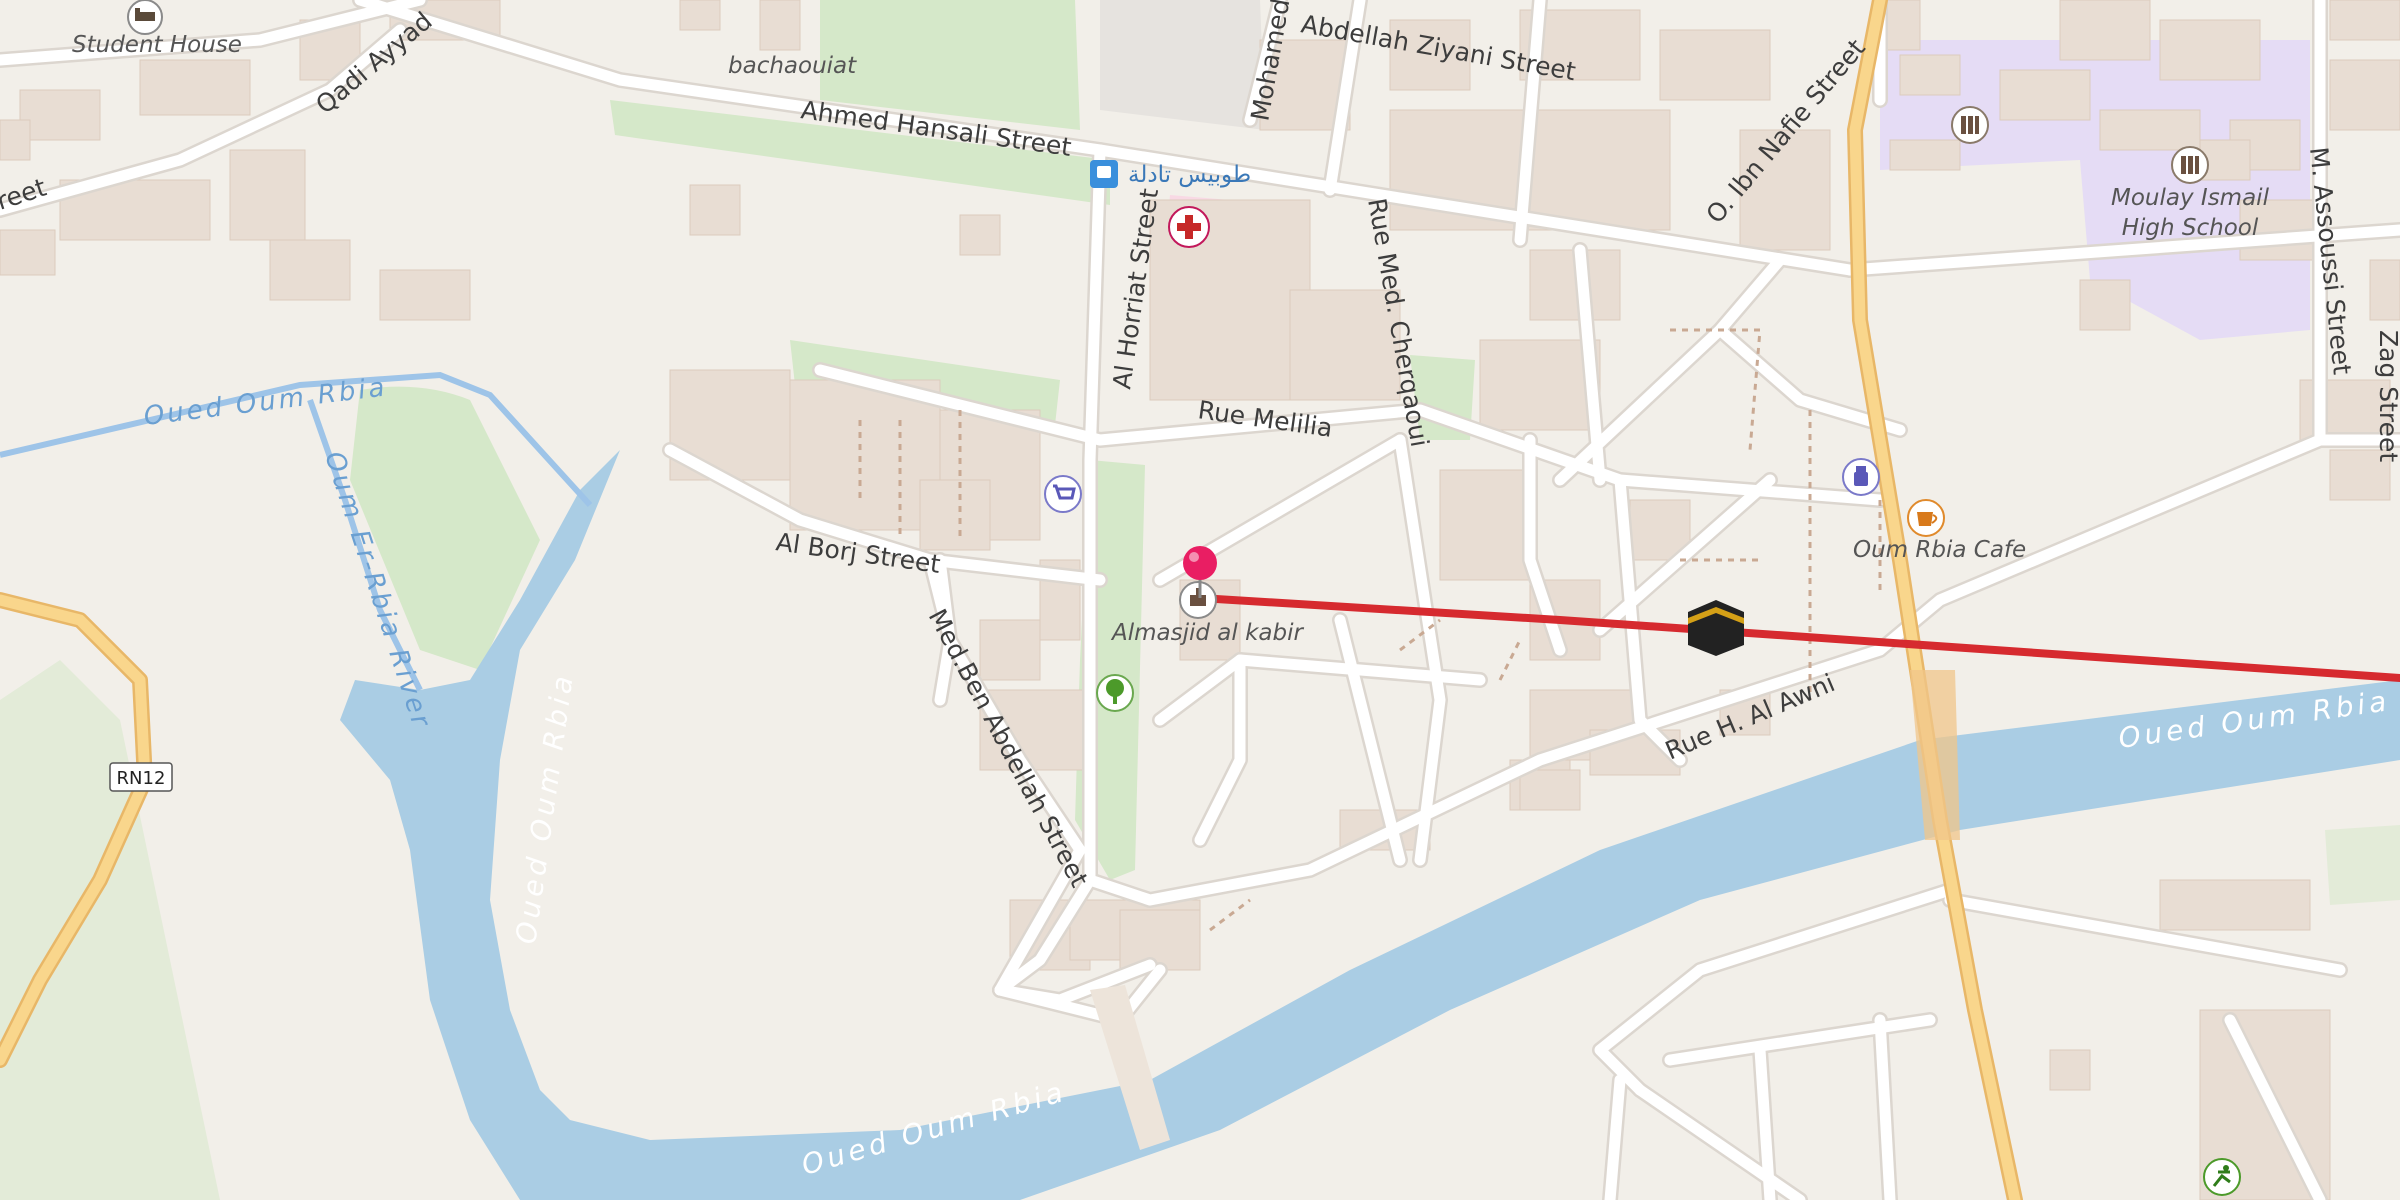 This screenshot has width=2400, height=1200. What do you see at coordinates (2387, 396) in the screenshot?
I see `street-label-zag: Zag Street` at bounding box center [2387, 396].